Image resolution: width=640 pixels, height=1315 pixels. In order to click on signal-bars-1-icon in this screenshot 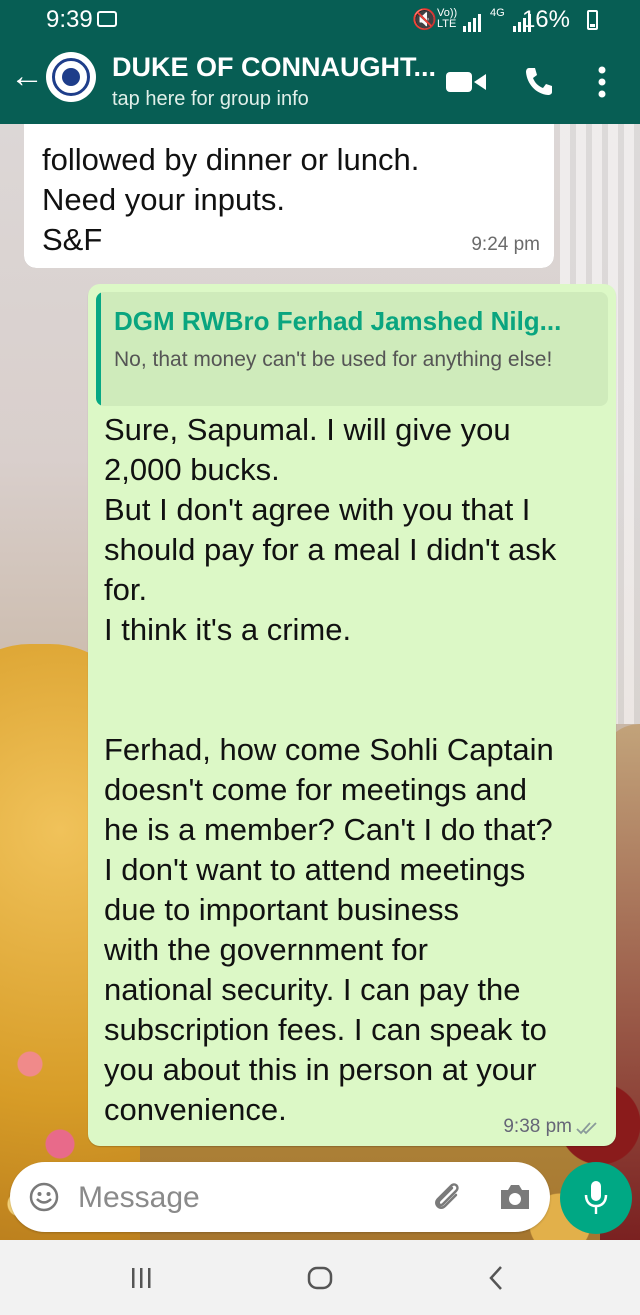, I will do `click(472, 23)`.